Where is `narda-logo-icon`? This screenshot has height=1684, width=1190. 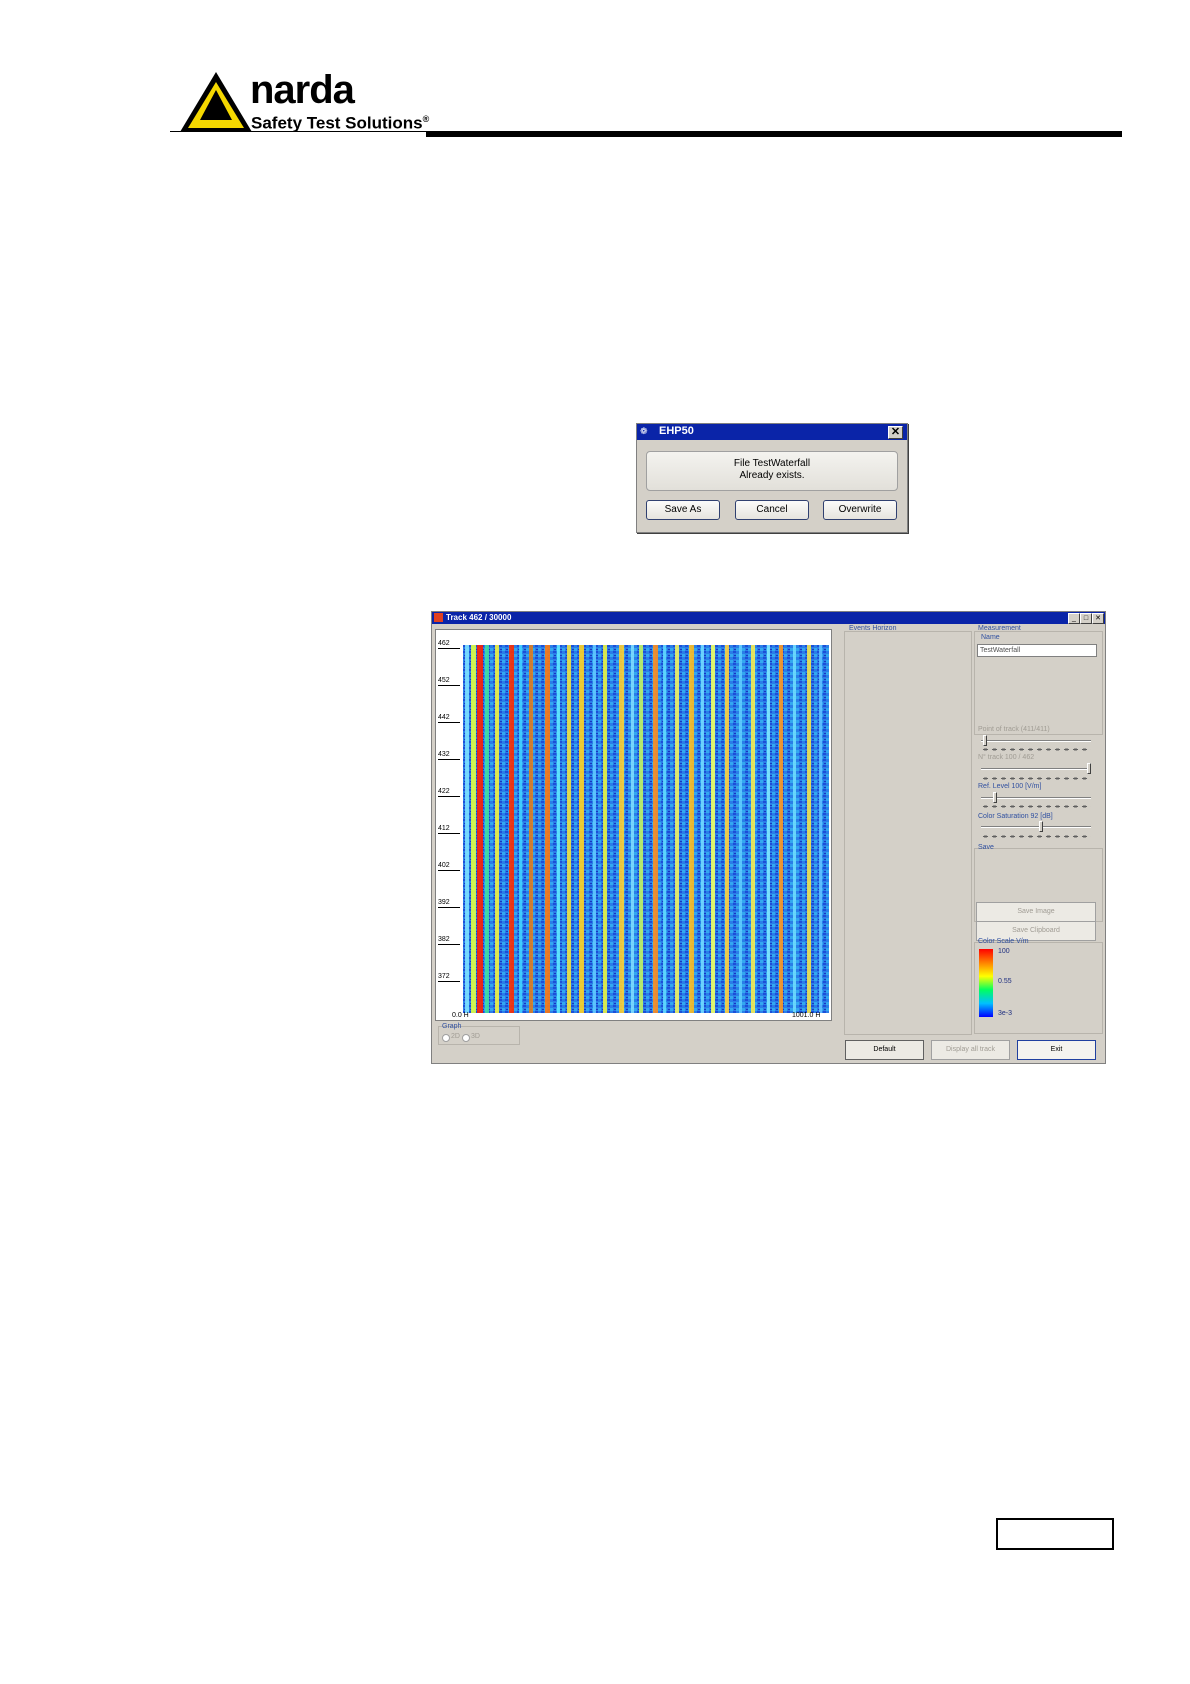 narda-logo-icon is located at coordinates (216, 102).